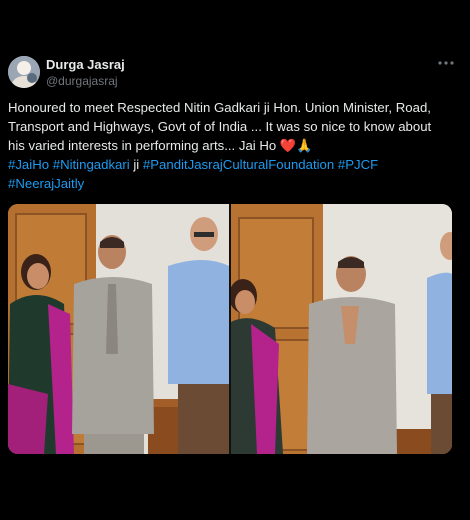  What do you see at coordinates (288, 145) in the screenshot?
I see `heart-emoji-icon: ❤️` at bounding box center [288, 145].